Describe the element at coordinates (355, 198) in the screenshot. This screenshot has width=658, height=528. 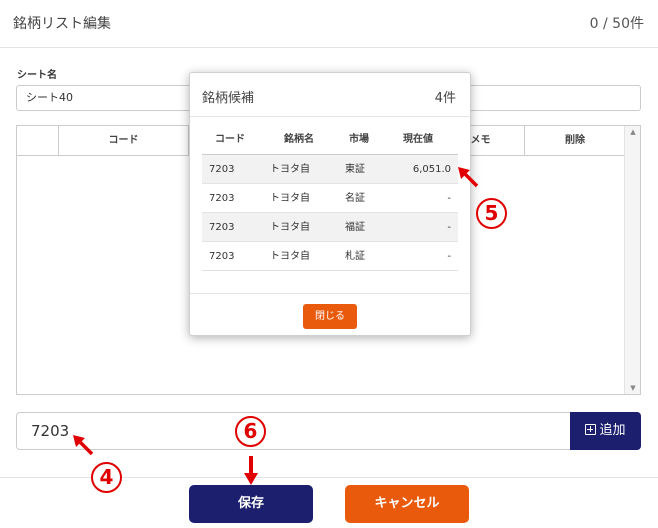
I see `row-market: 名証` at that location.